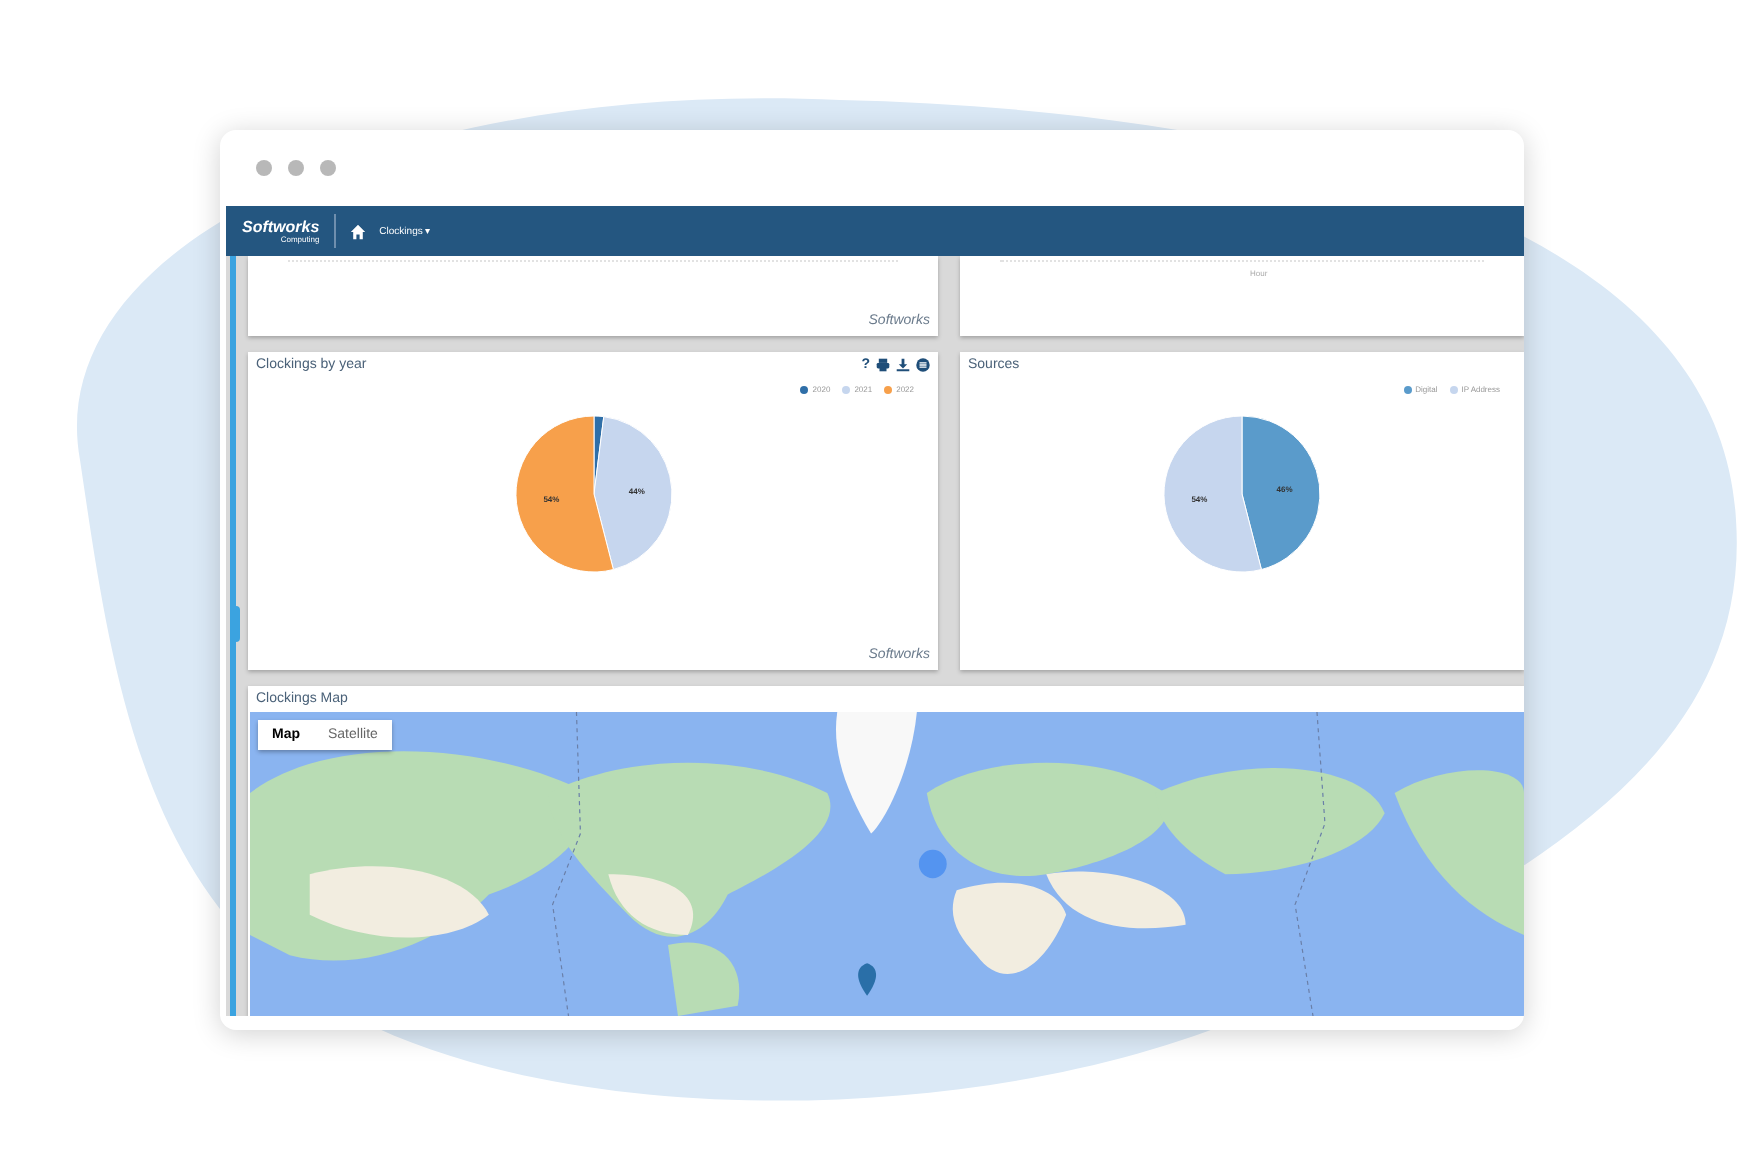 The width and height of the screenshot is (1744, 1160). What do you see at coordinates (903, 365) in the screenshot?
I see `download-icon` at bounding box center [903, 365].